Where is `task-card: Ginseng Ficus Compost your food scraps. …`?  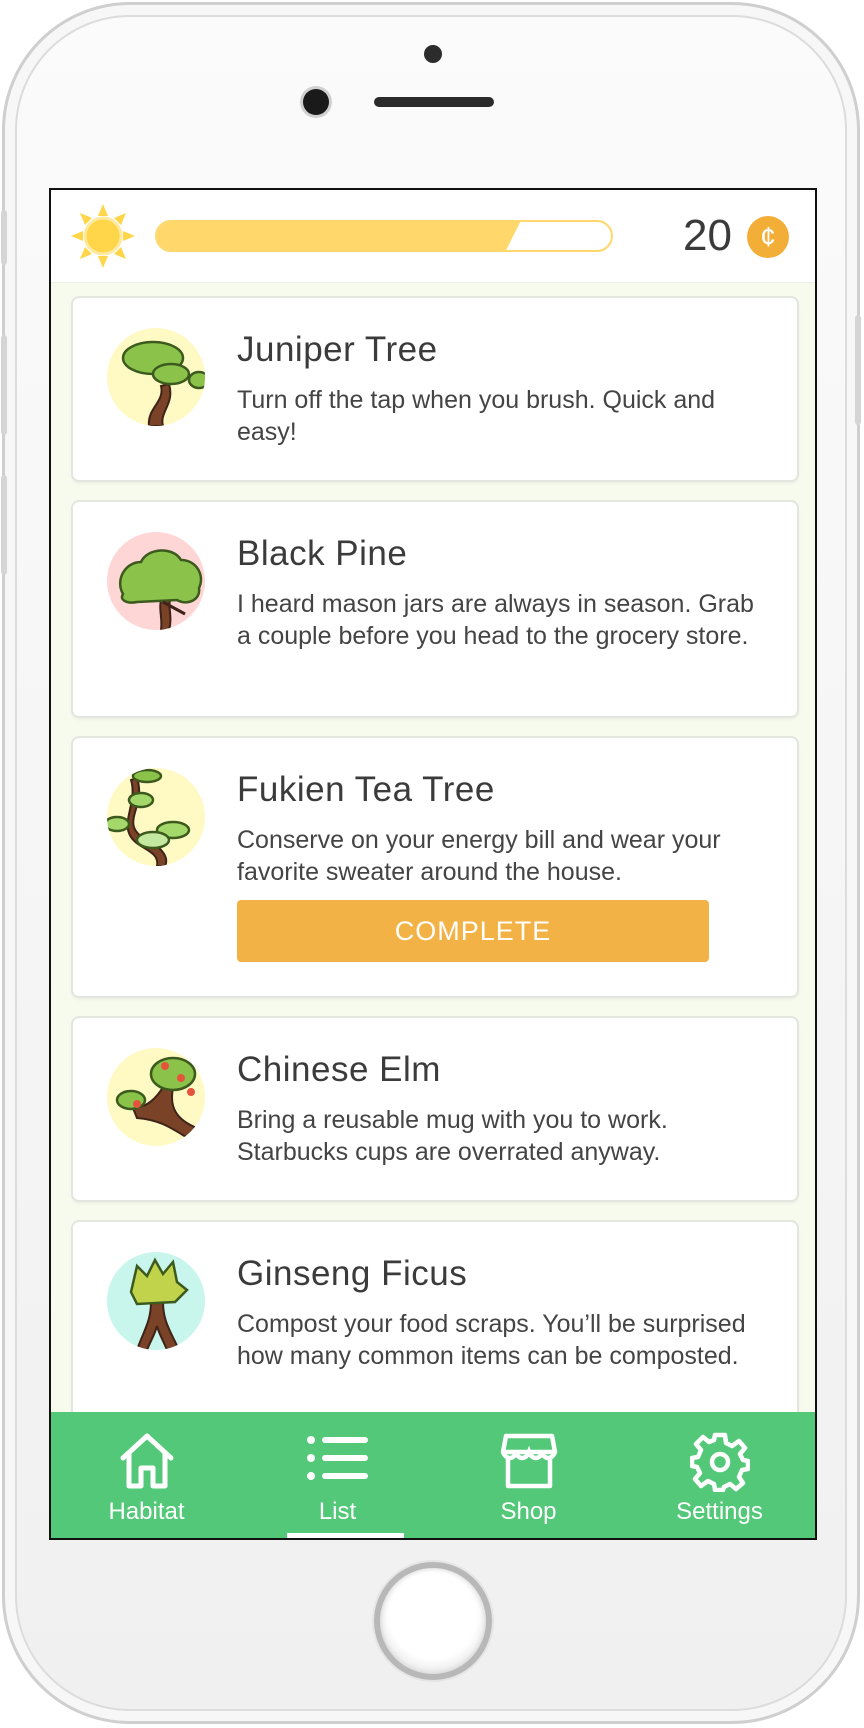 task-card: Ginseng Ficus Compost your food scraps. … is located at coordinates (435, 1319).